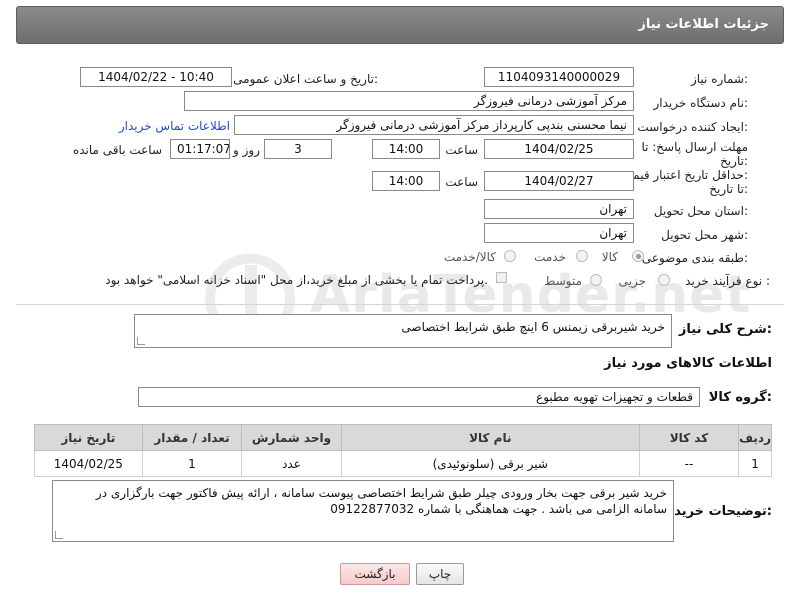  What do you see at coordinates (689, 463) in the screenshot?
I see `cell-code: --` at bounding box center [689, 463].